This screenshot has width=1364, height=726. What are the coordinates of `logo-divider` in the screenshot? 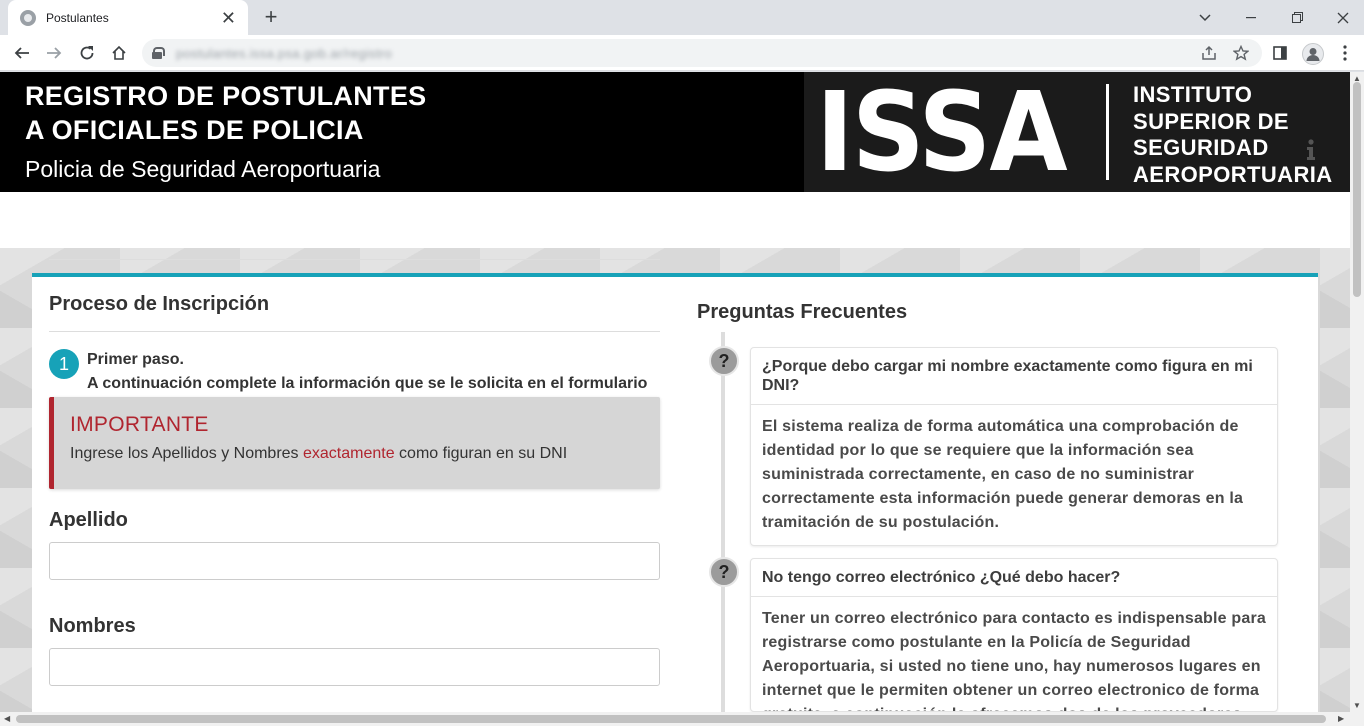 It's located at (1107, 132).